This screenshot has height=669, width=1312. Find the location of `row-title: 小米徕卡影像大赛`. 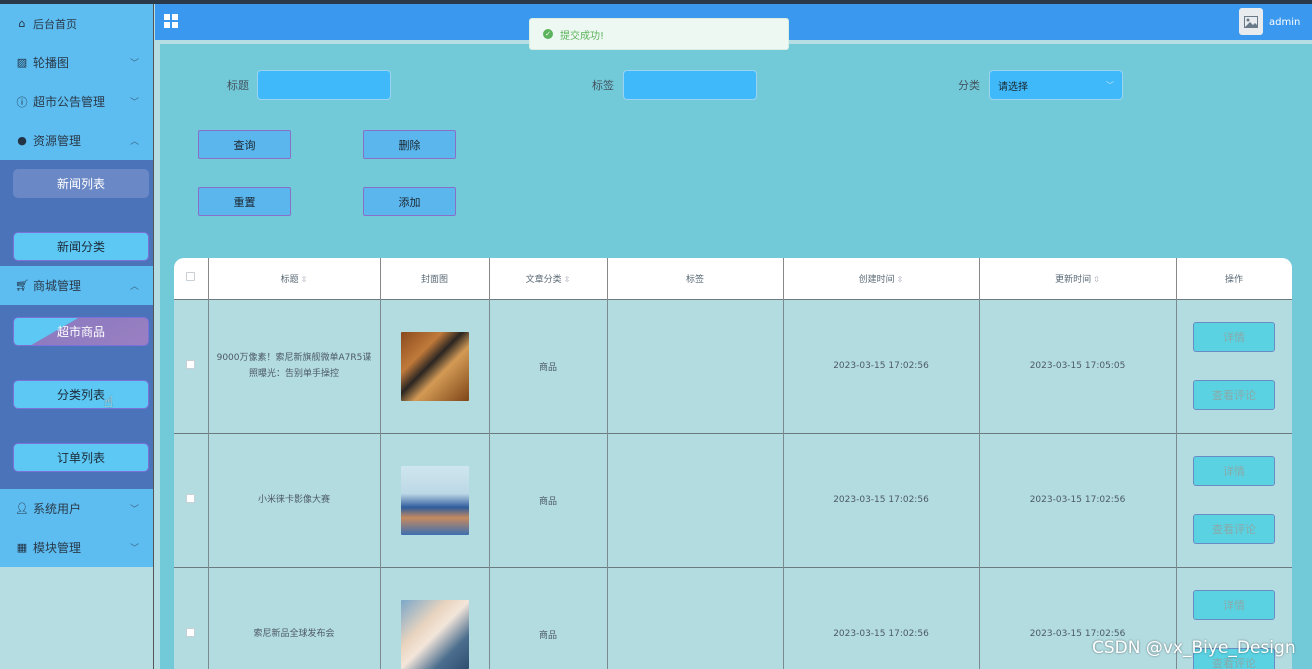

row-title: 小米徕卡影像大赛 is located at coordinates (294, 499).